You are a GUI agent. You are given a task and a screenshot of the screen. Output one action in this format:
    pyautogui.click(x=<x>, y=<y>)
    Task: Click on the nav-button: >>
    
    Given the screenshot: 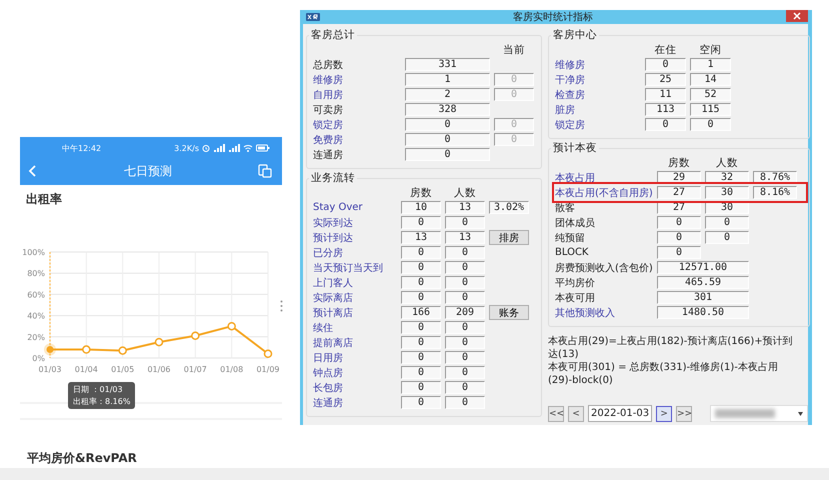 What is the action you would take?
    pyautogui.click(x=684, y=414)
    